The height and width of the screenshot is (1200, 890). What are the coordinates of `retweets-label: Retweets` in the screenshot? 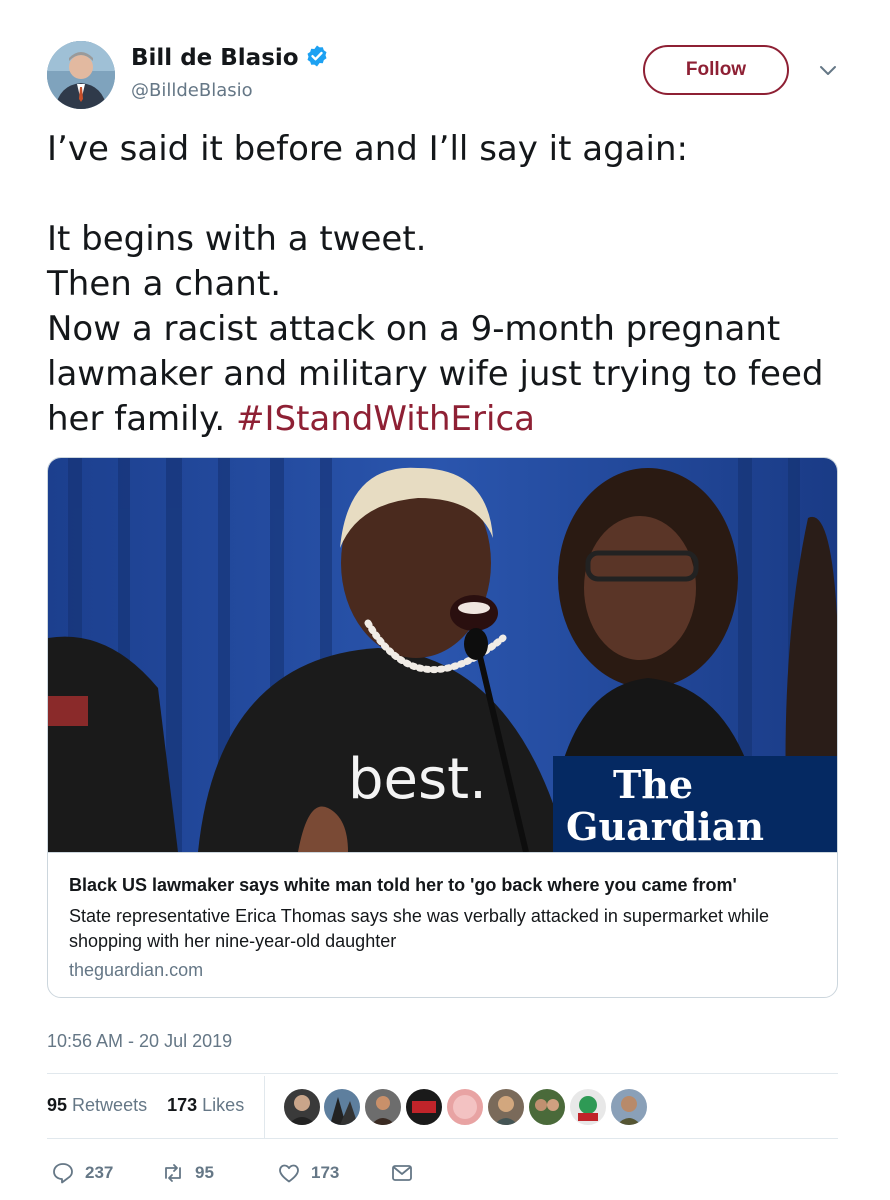 It's located at (110, 1105).